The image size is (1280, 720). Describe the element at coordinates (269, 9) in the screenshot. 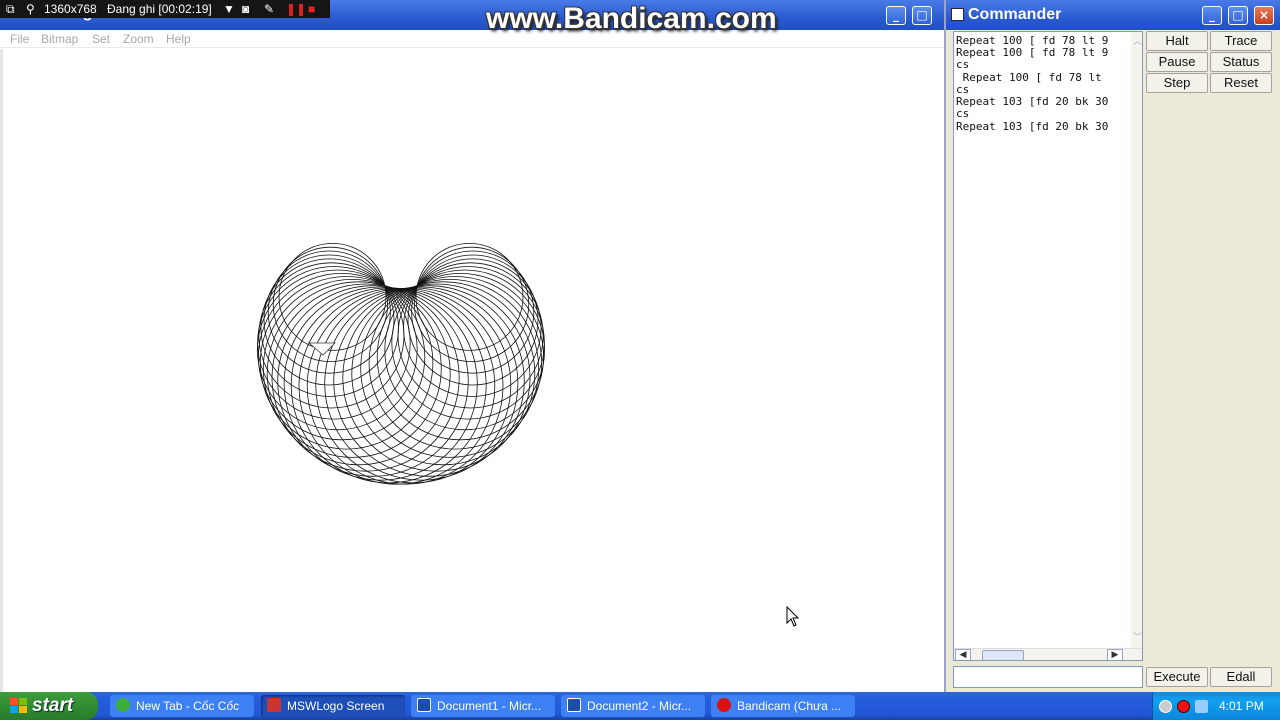

I see `pencil-icon: ✎` at that location.